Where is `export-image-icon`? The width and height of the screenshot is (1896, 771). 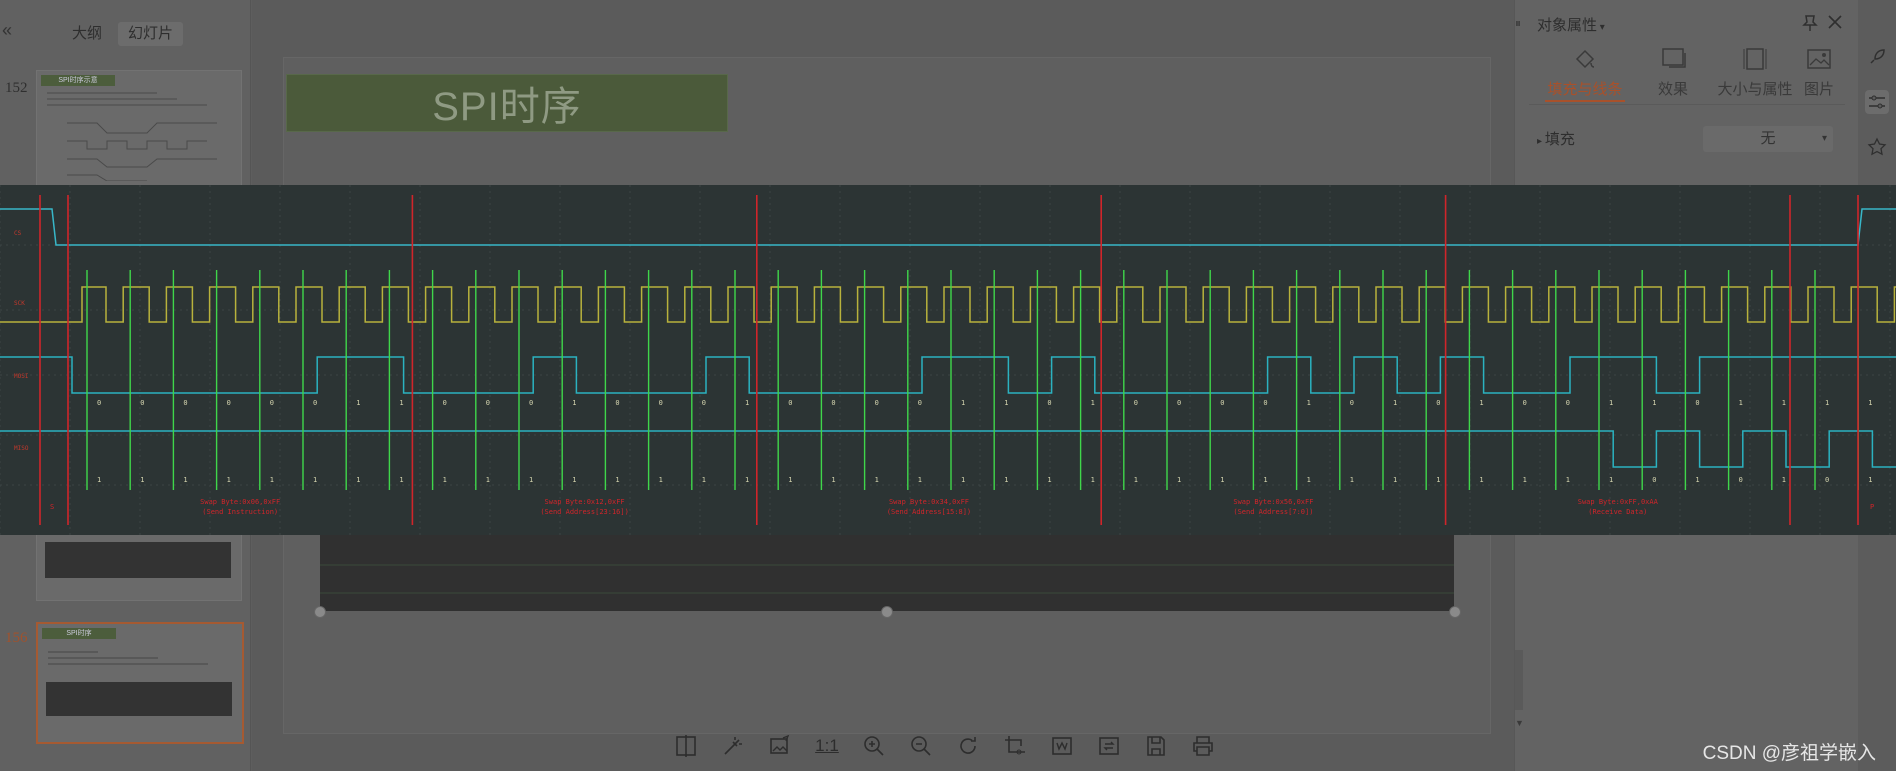 export-image-icon is located at coordinates (1062, 746).